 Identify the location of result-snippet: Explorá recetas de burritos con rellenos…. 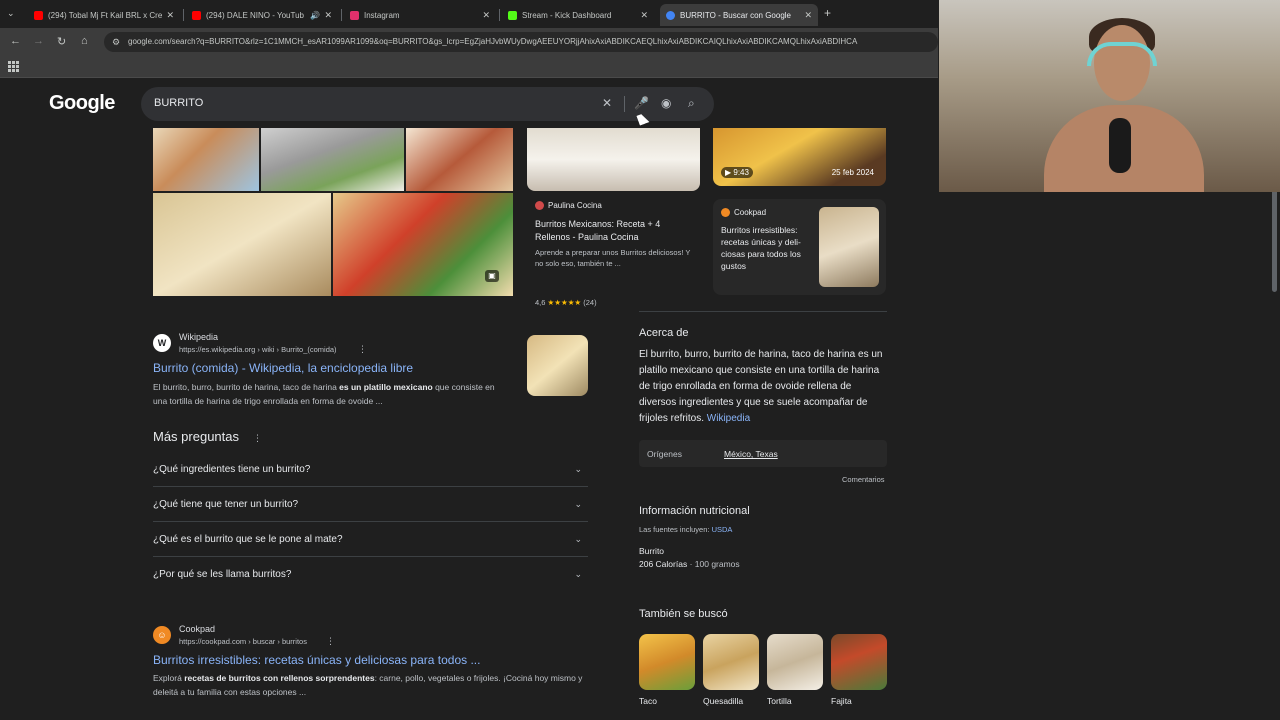
(368, 685).